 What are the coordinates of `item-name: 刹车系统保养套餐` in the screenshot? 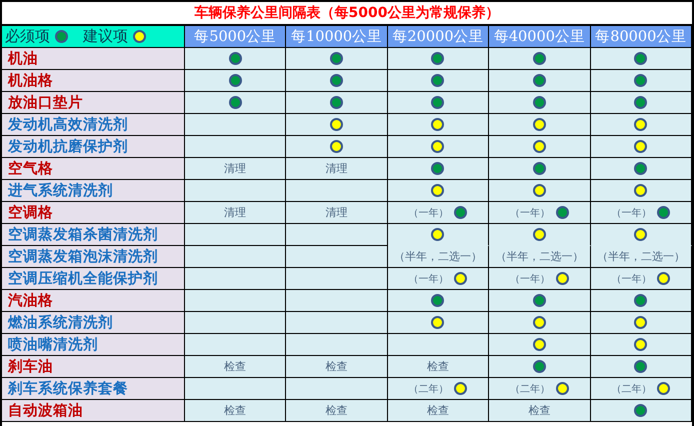 It's located at (93, 389).